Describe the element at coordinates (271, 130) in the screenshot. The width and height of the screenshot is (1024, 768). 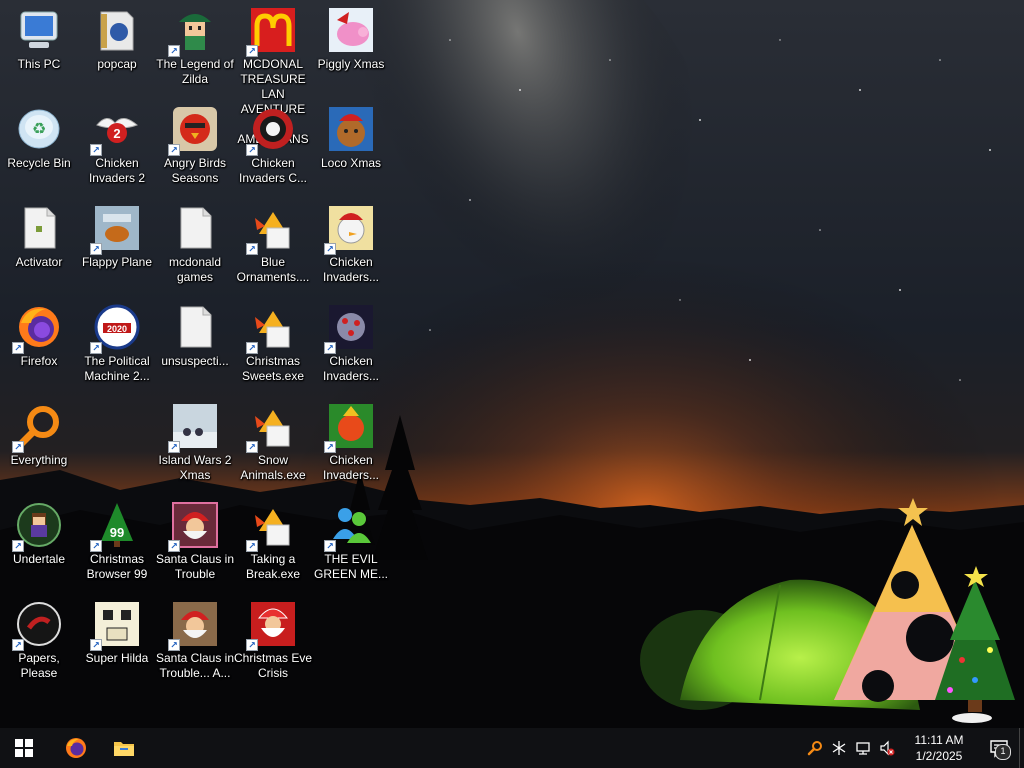
I see `chicken-invaders-c-icon: ↗` at that location.